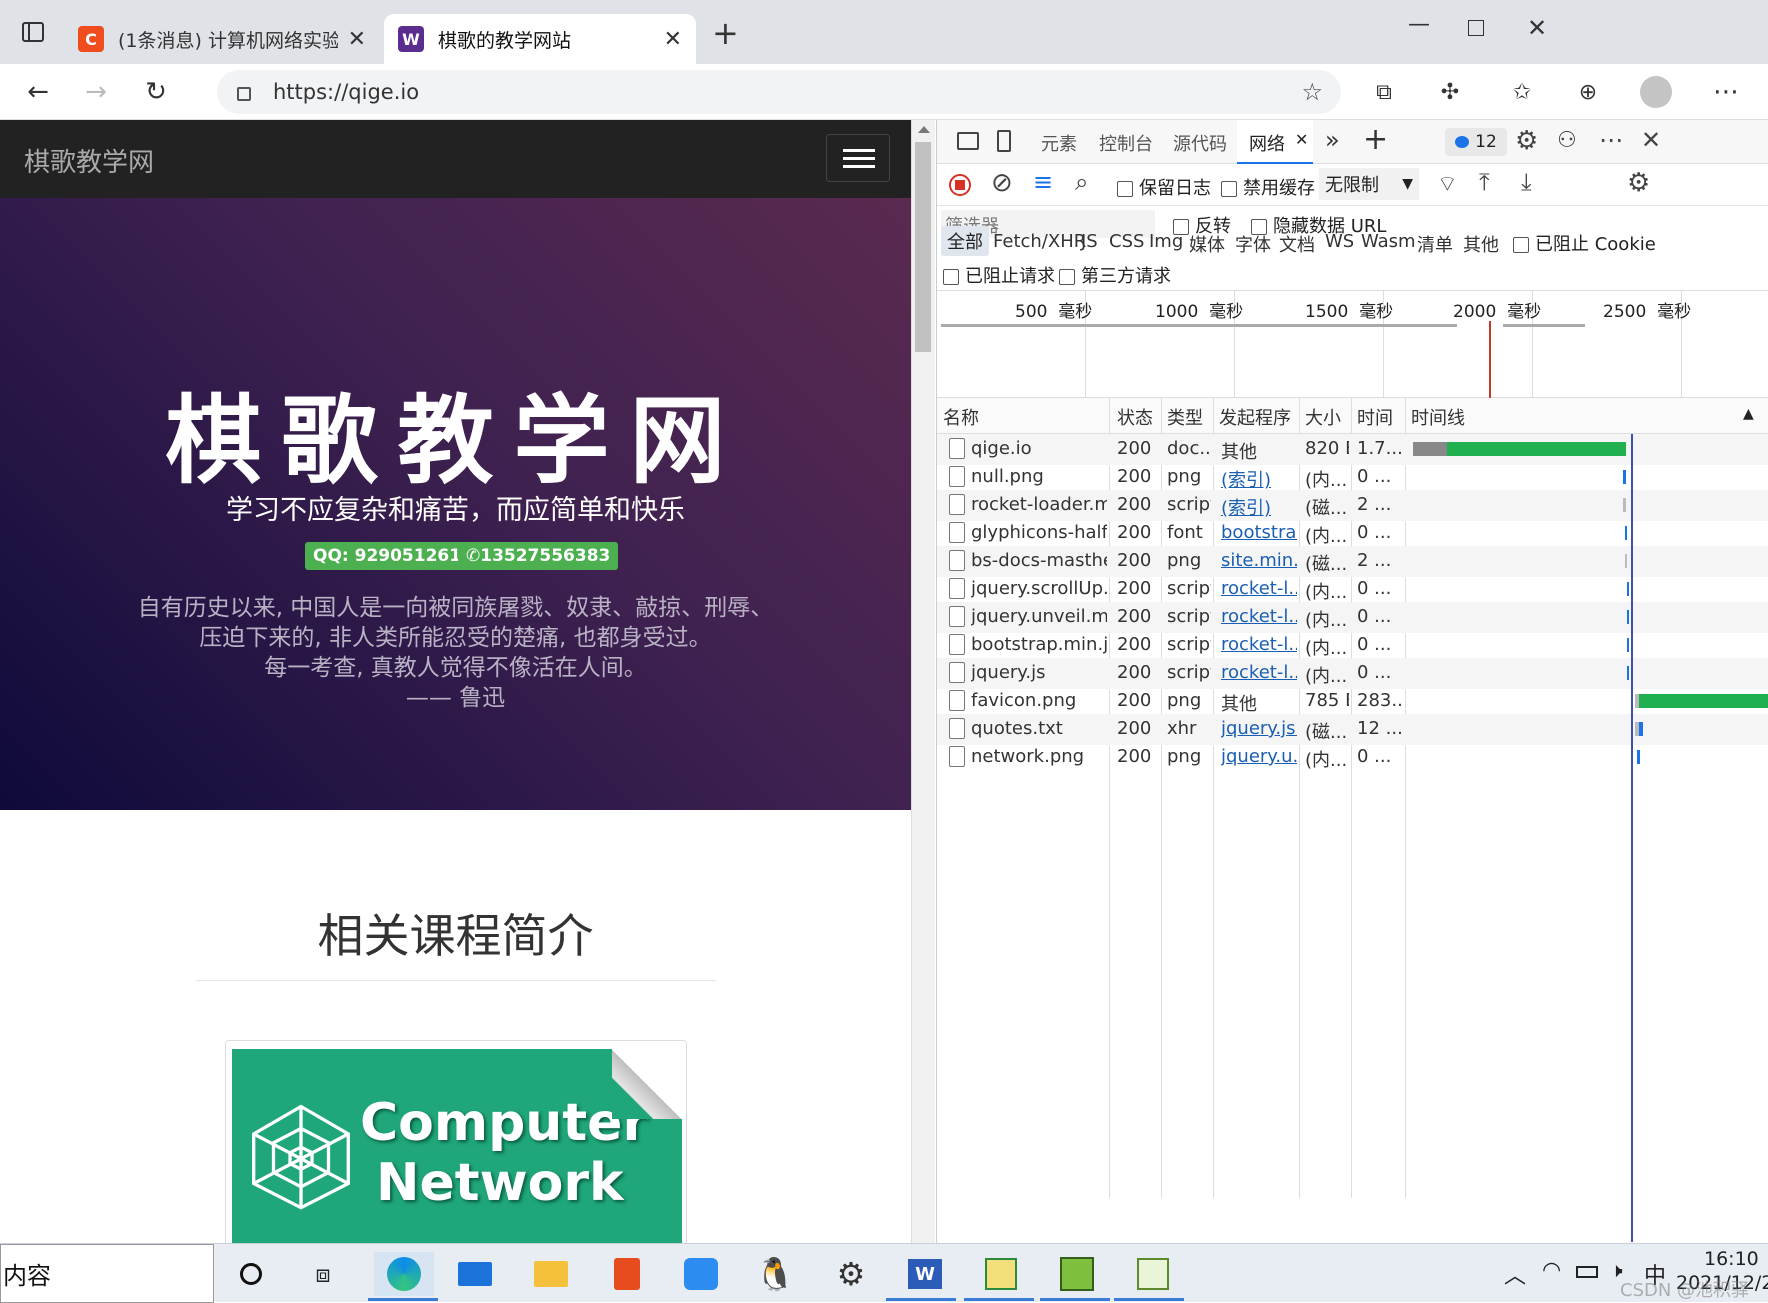  Describe the element at coordinates (1726, 92) in the screenshot. I see `more-menu-icon: ⋯` at that location.